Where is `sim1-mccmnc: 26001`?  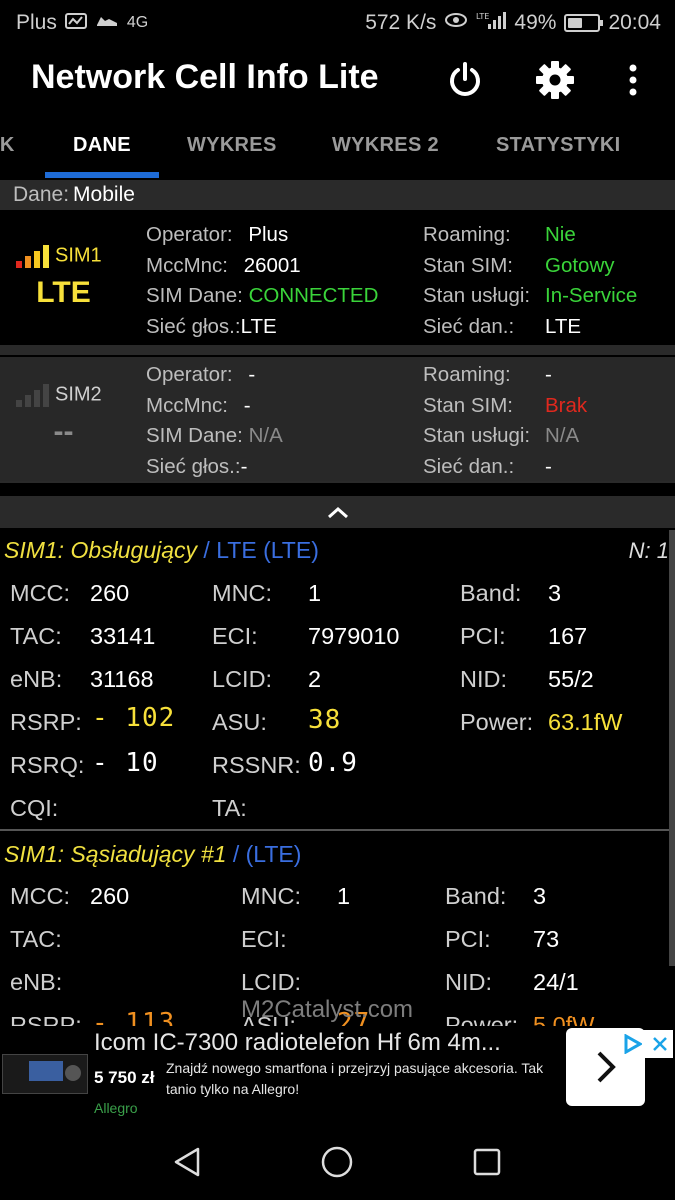 sim1-mccmnc: 26001 is located at coordinates (272, 265).